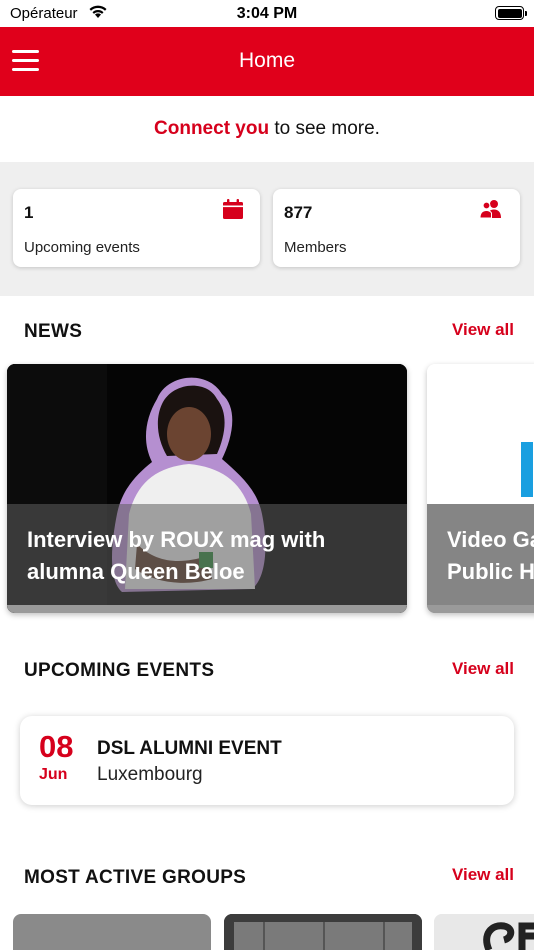 This screenshot has width=534, height=950. I want to click on connect-banner: Connect you to see more., so click(267, 129).